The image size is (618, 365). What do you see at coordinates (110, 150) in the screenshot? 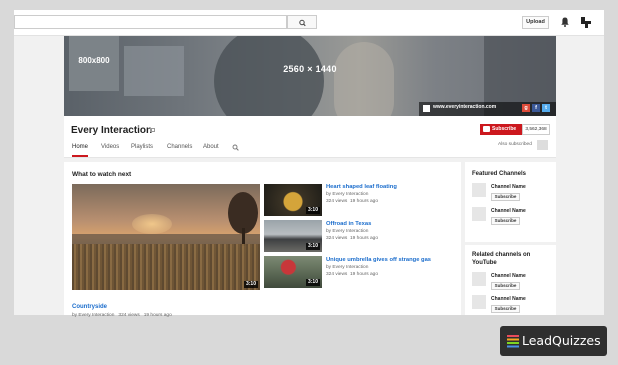
I see `tab-videos: Videos` at bounding box center [110, 150].